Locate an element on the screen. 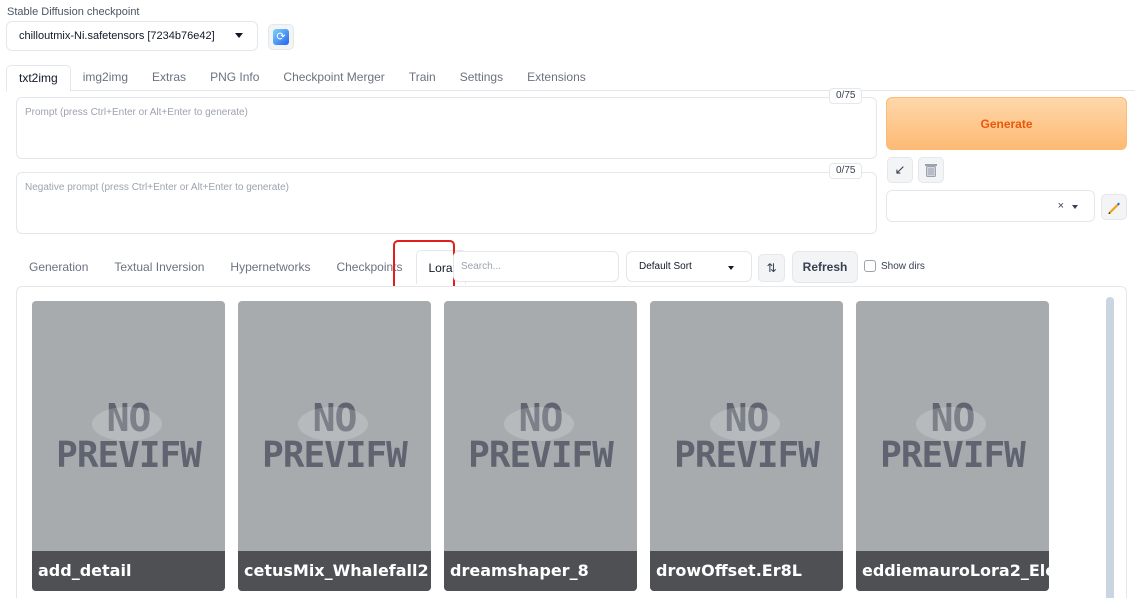 The width and height of the screenshot is (1135, 598). tab-settings: Settings is located at coordinates (481, 78).